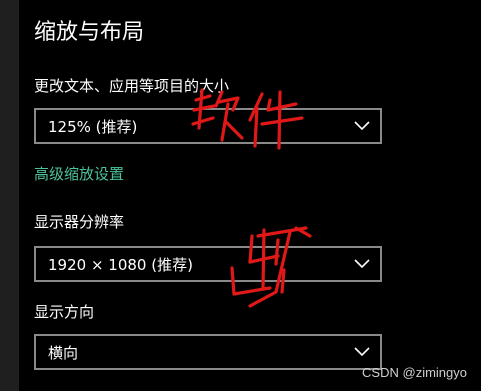 The image size is (481, 391). Describe the element at coordinates (64, 312) in the screenshot. I see `orientation-label: 显示方向` at that location.